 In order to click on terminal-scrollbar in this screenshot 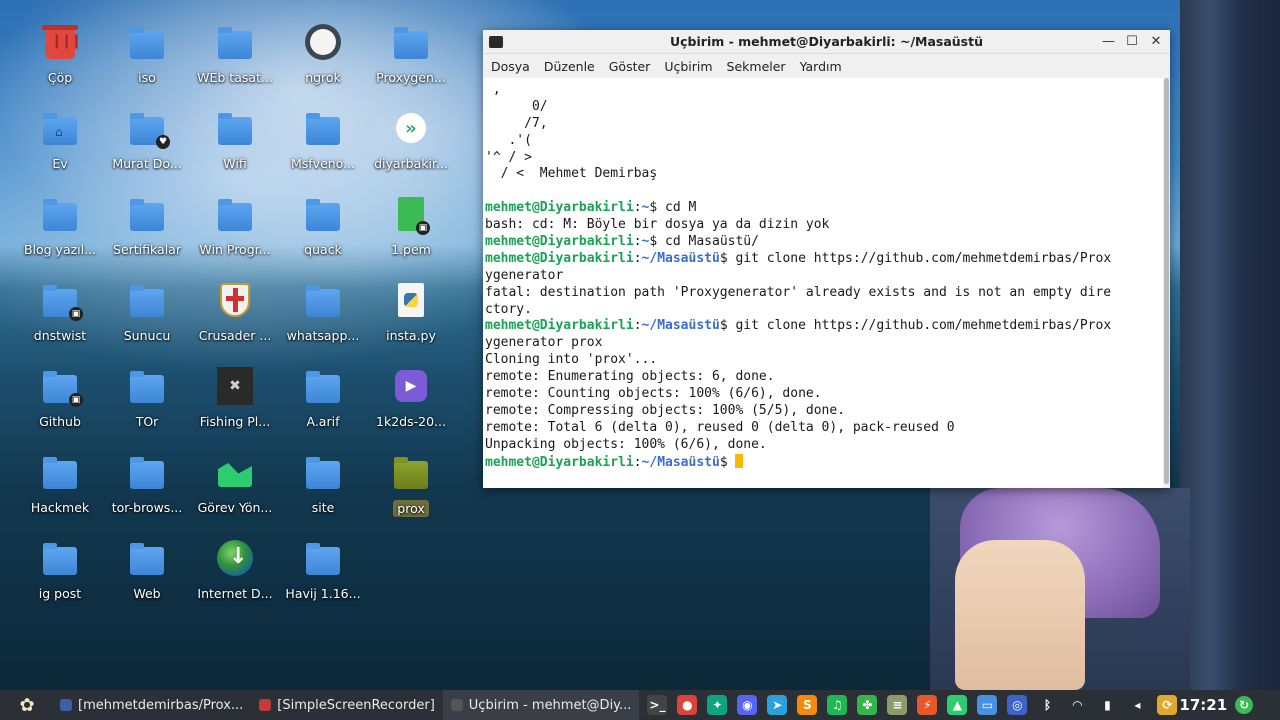, I will do `click(1166, 283)`.